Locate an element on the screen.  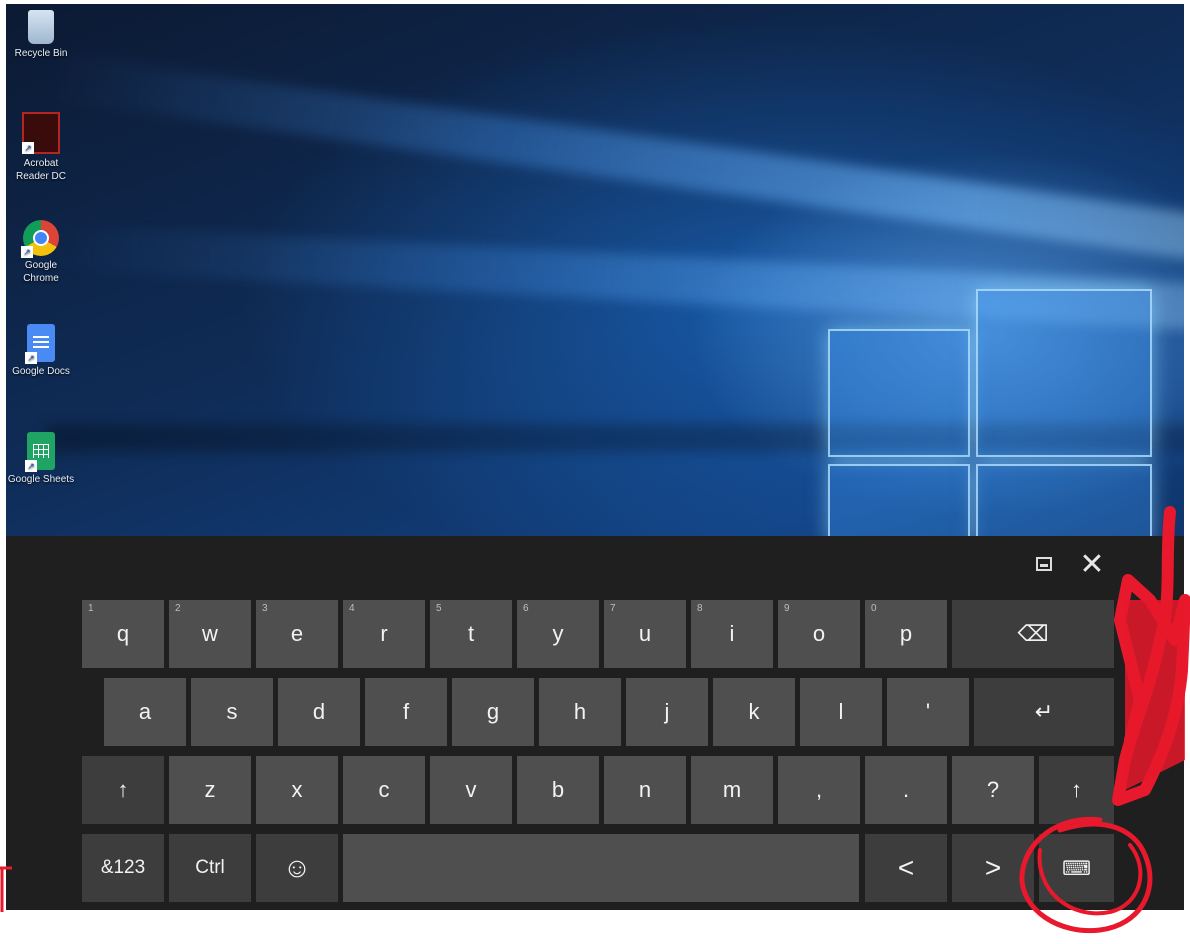
key-c: c is located at coordinates (384, 790).